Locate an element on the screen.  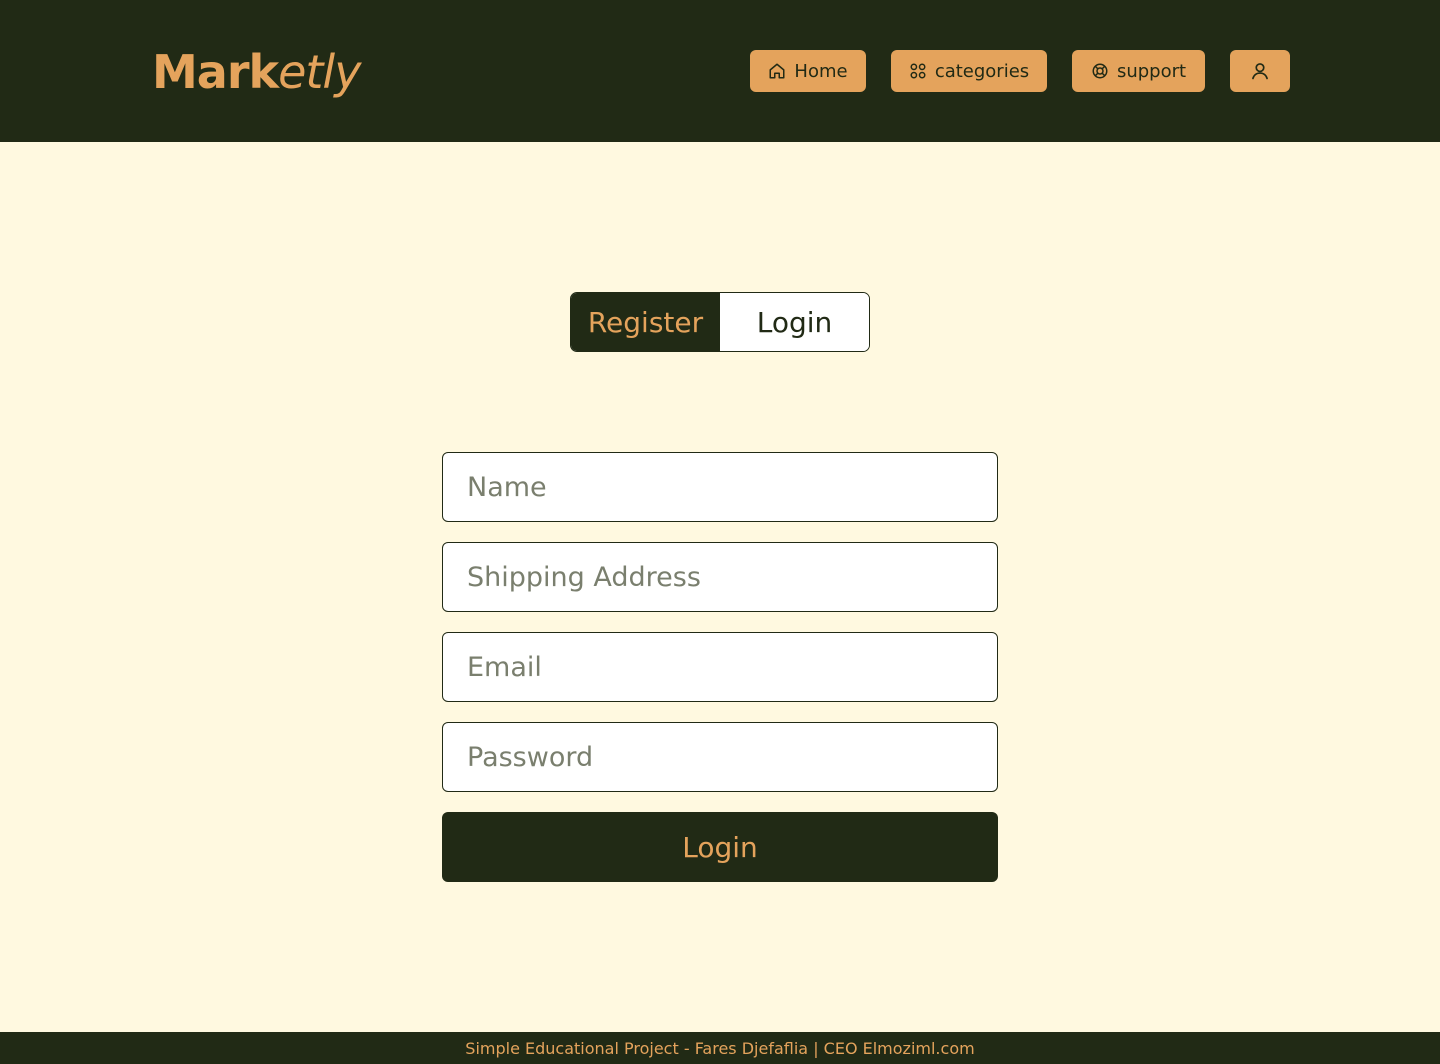
nav-account-button is located at coordinates (1260, 71).